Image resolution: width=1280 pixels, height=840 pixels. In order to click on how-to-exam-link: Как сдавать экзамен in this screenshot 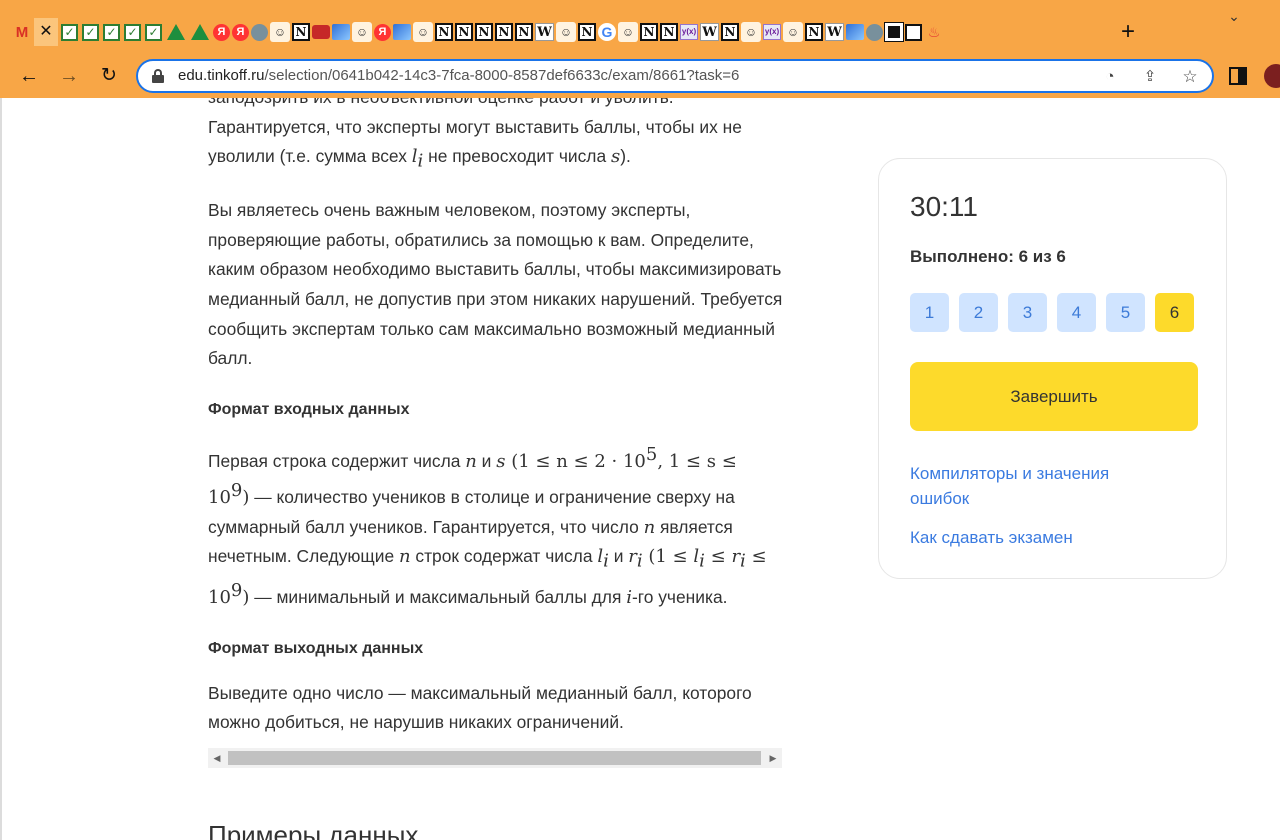, I will do `click(1040, 537)`.